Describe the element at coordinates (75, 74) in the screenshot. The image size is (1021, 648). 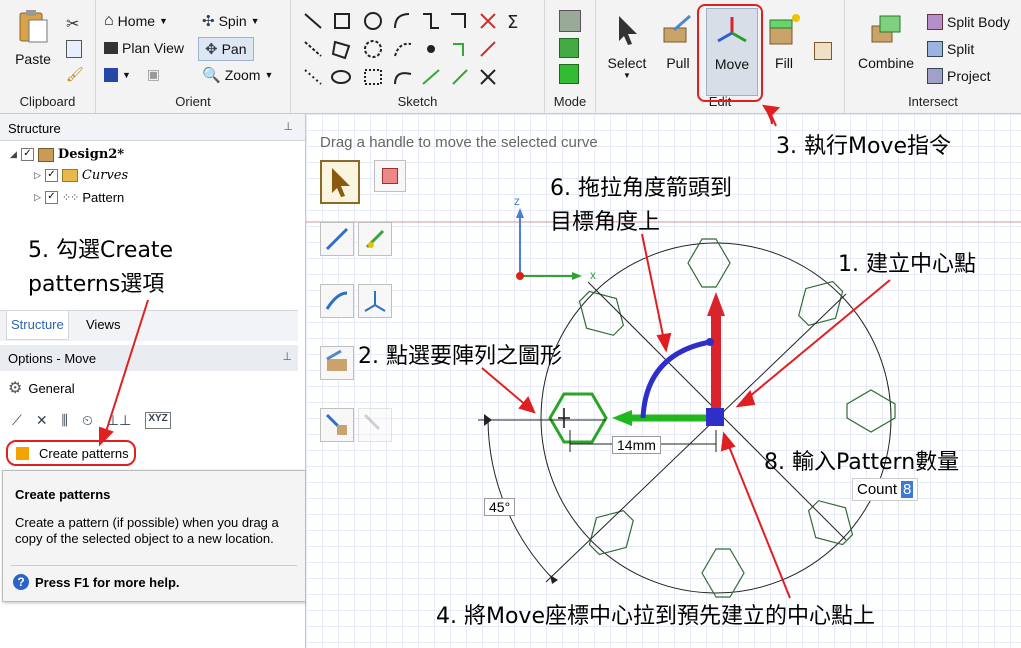
I see `format-painter-icon: 🖌` at that location.